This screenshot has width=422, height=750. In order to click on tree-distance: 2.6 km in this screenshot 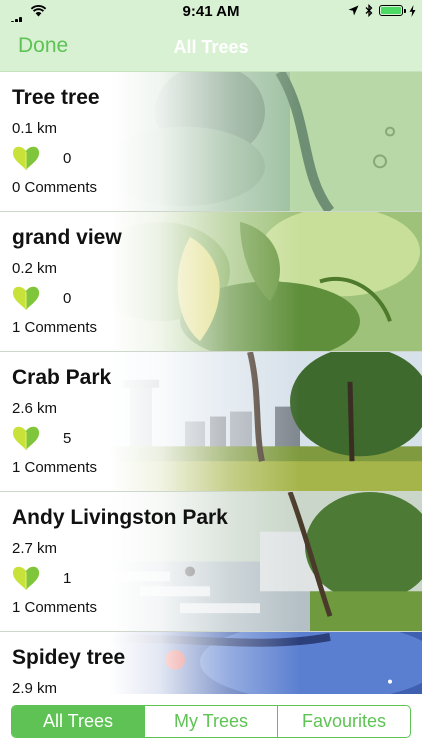, I will do `click(35, 408)`.